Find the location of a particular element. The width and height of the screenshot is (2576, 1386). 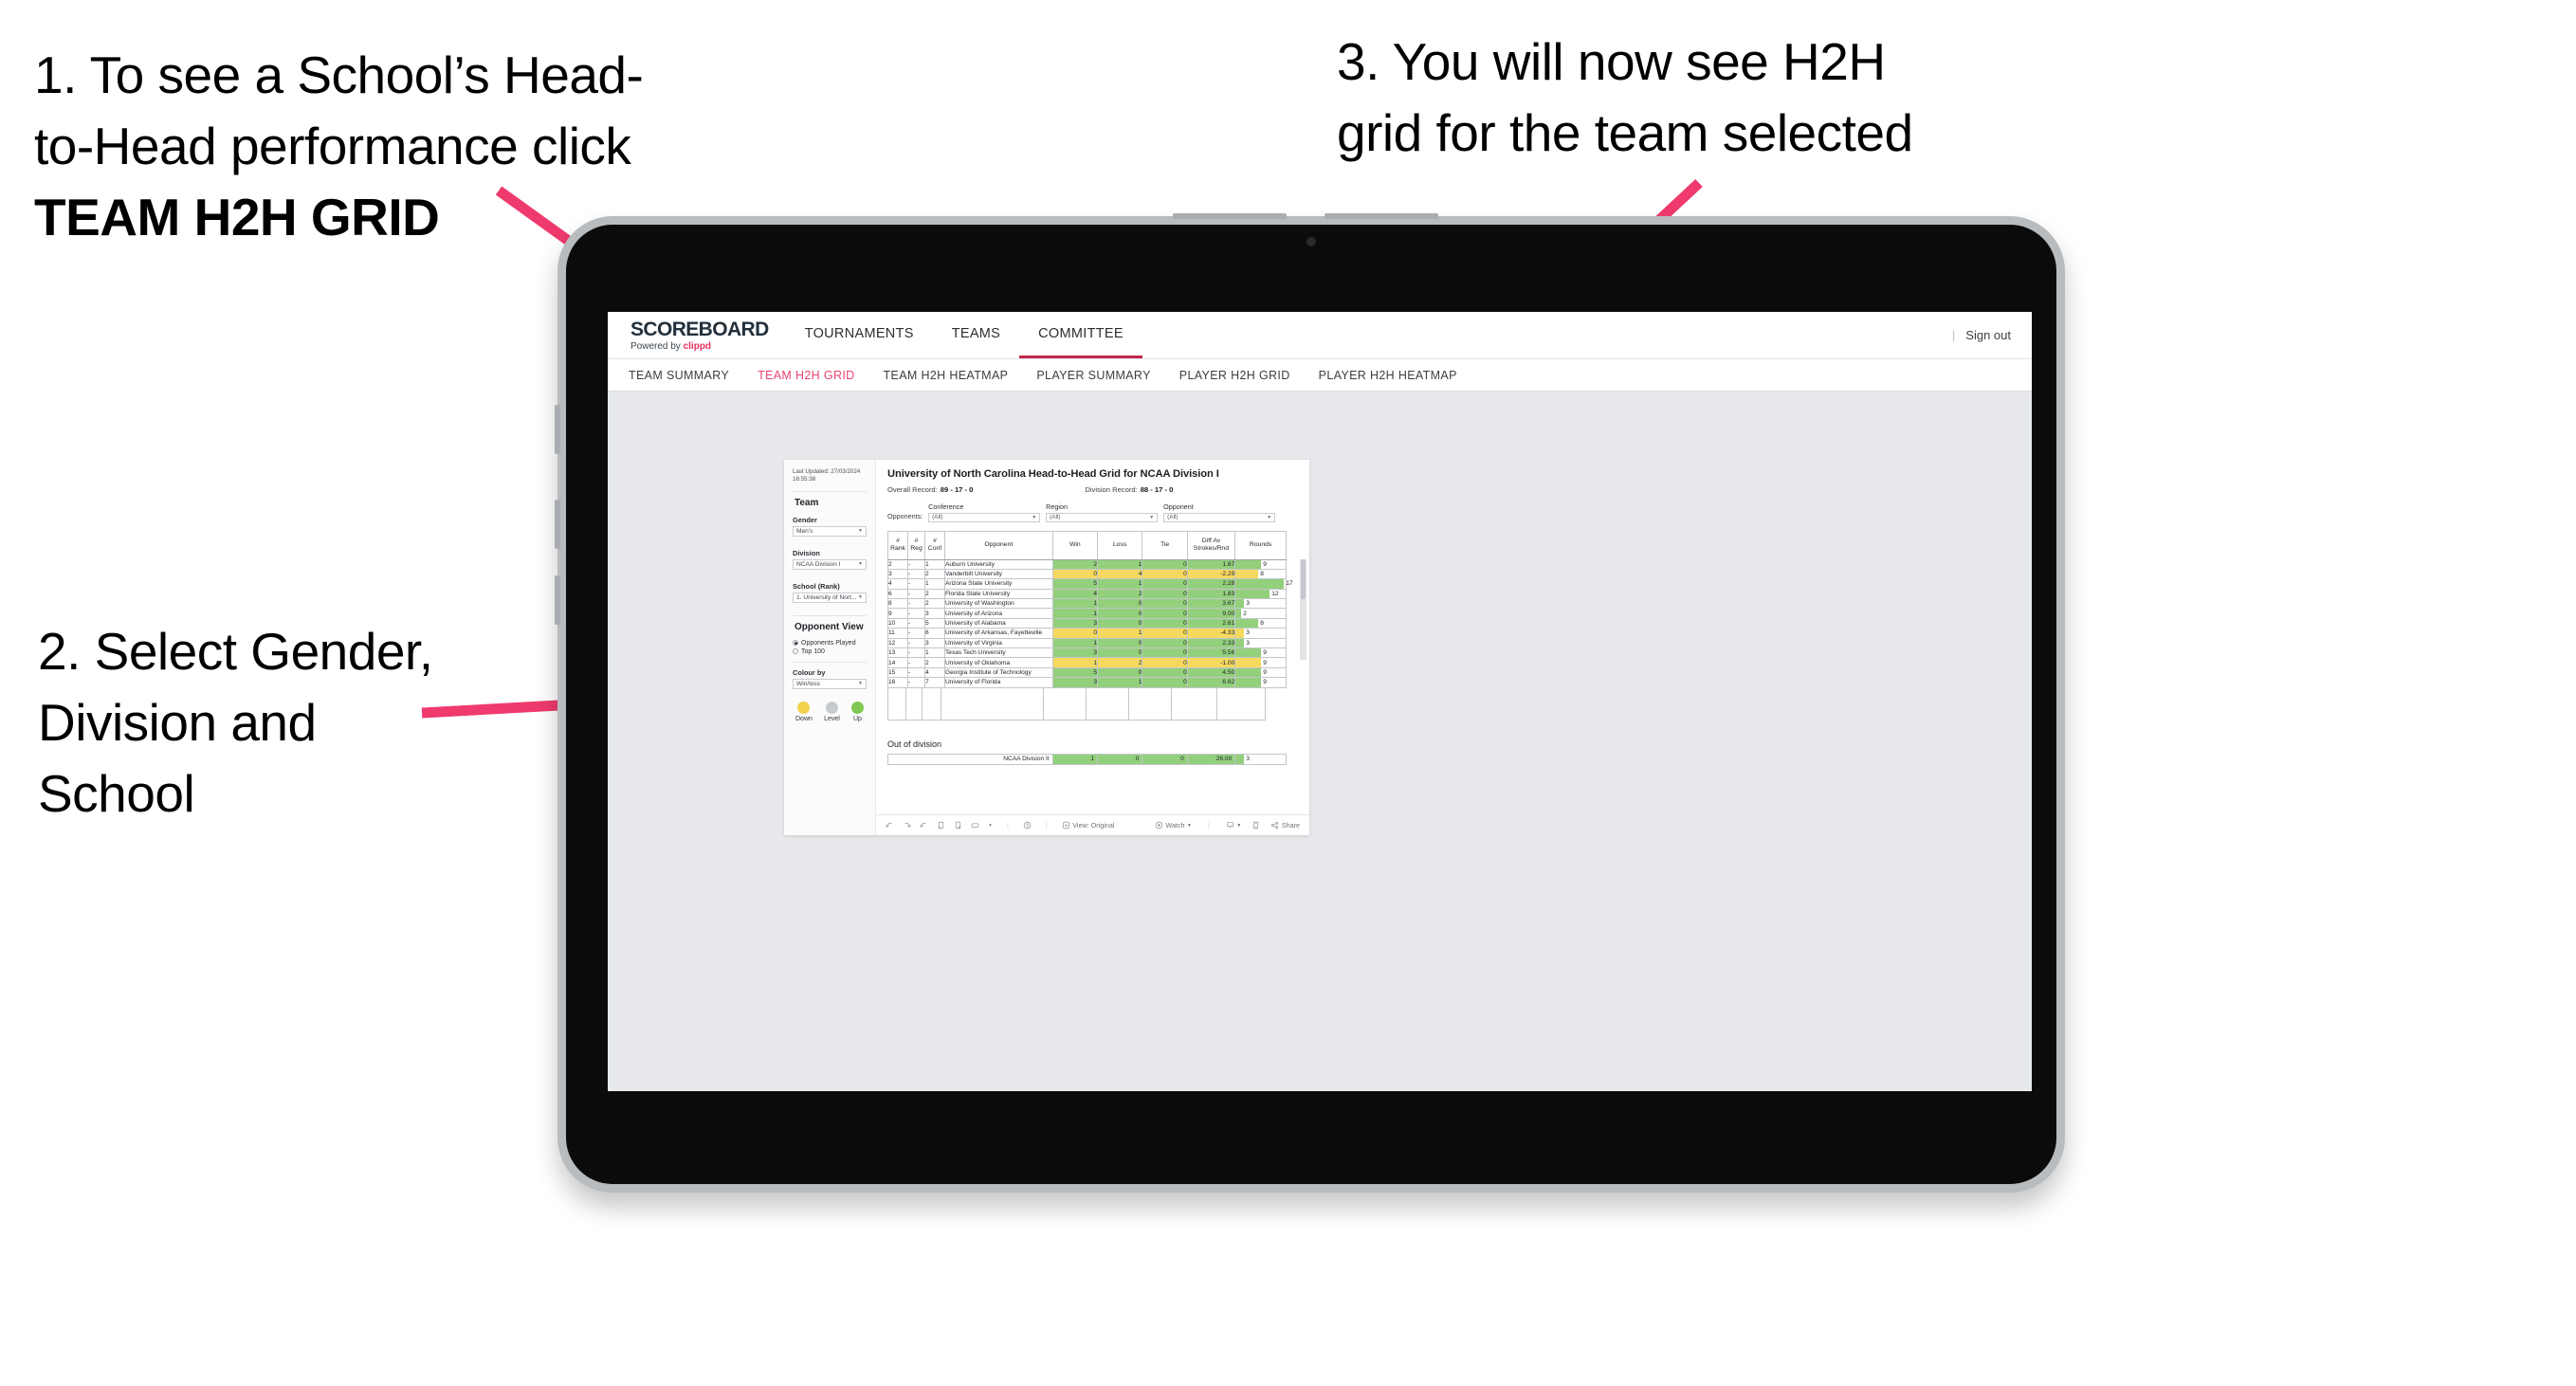

table-row: 6-2 Florida State University 4 2 0 1.83 12 is located at coordinates (1086, 594).